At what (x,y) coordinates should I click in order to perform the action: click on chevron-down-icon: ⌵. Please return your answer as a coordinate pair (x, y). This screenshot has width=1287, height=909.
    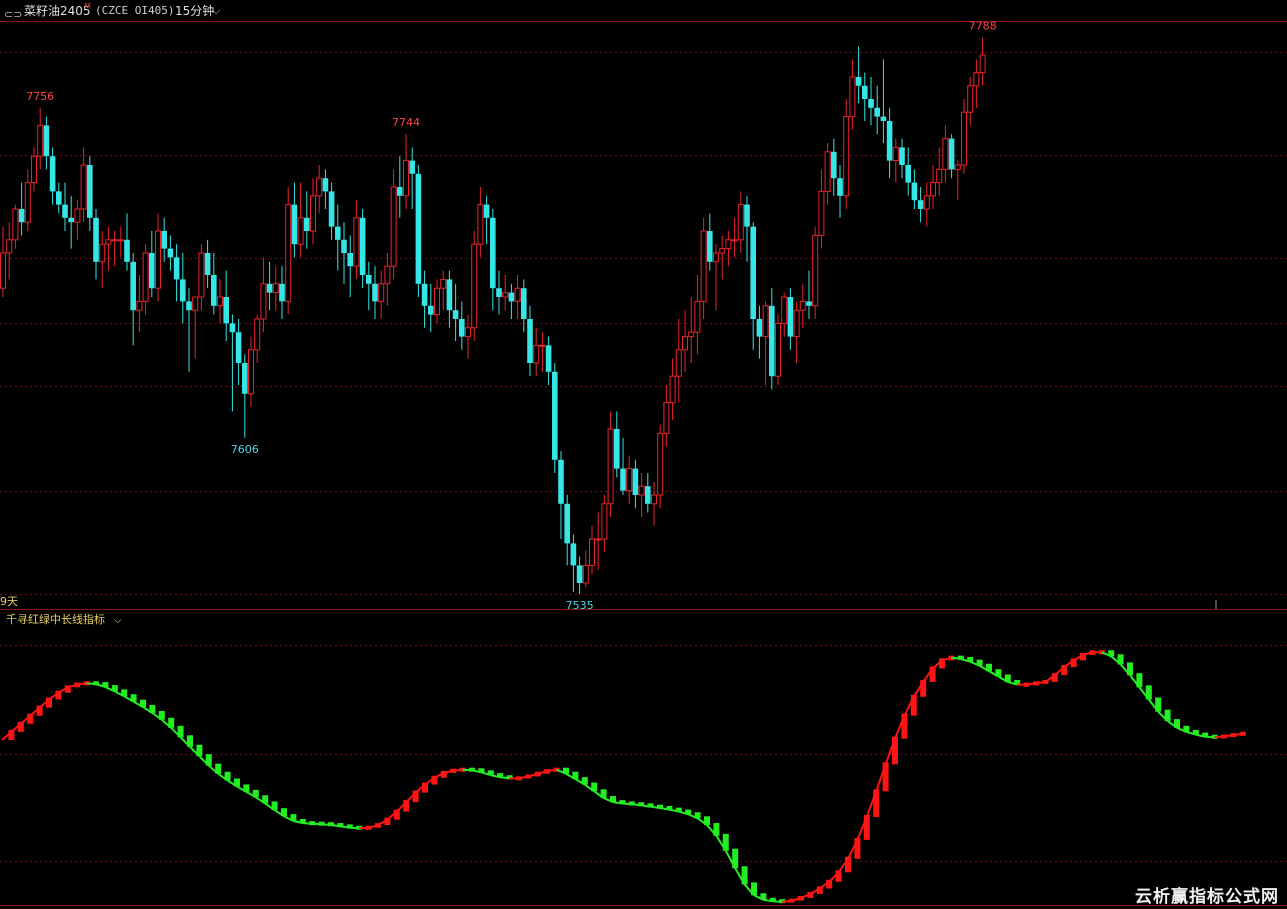
    Looking at the image, I should click on (118, 620).